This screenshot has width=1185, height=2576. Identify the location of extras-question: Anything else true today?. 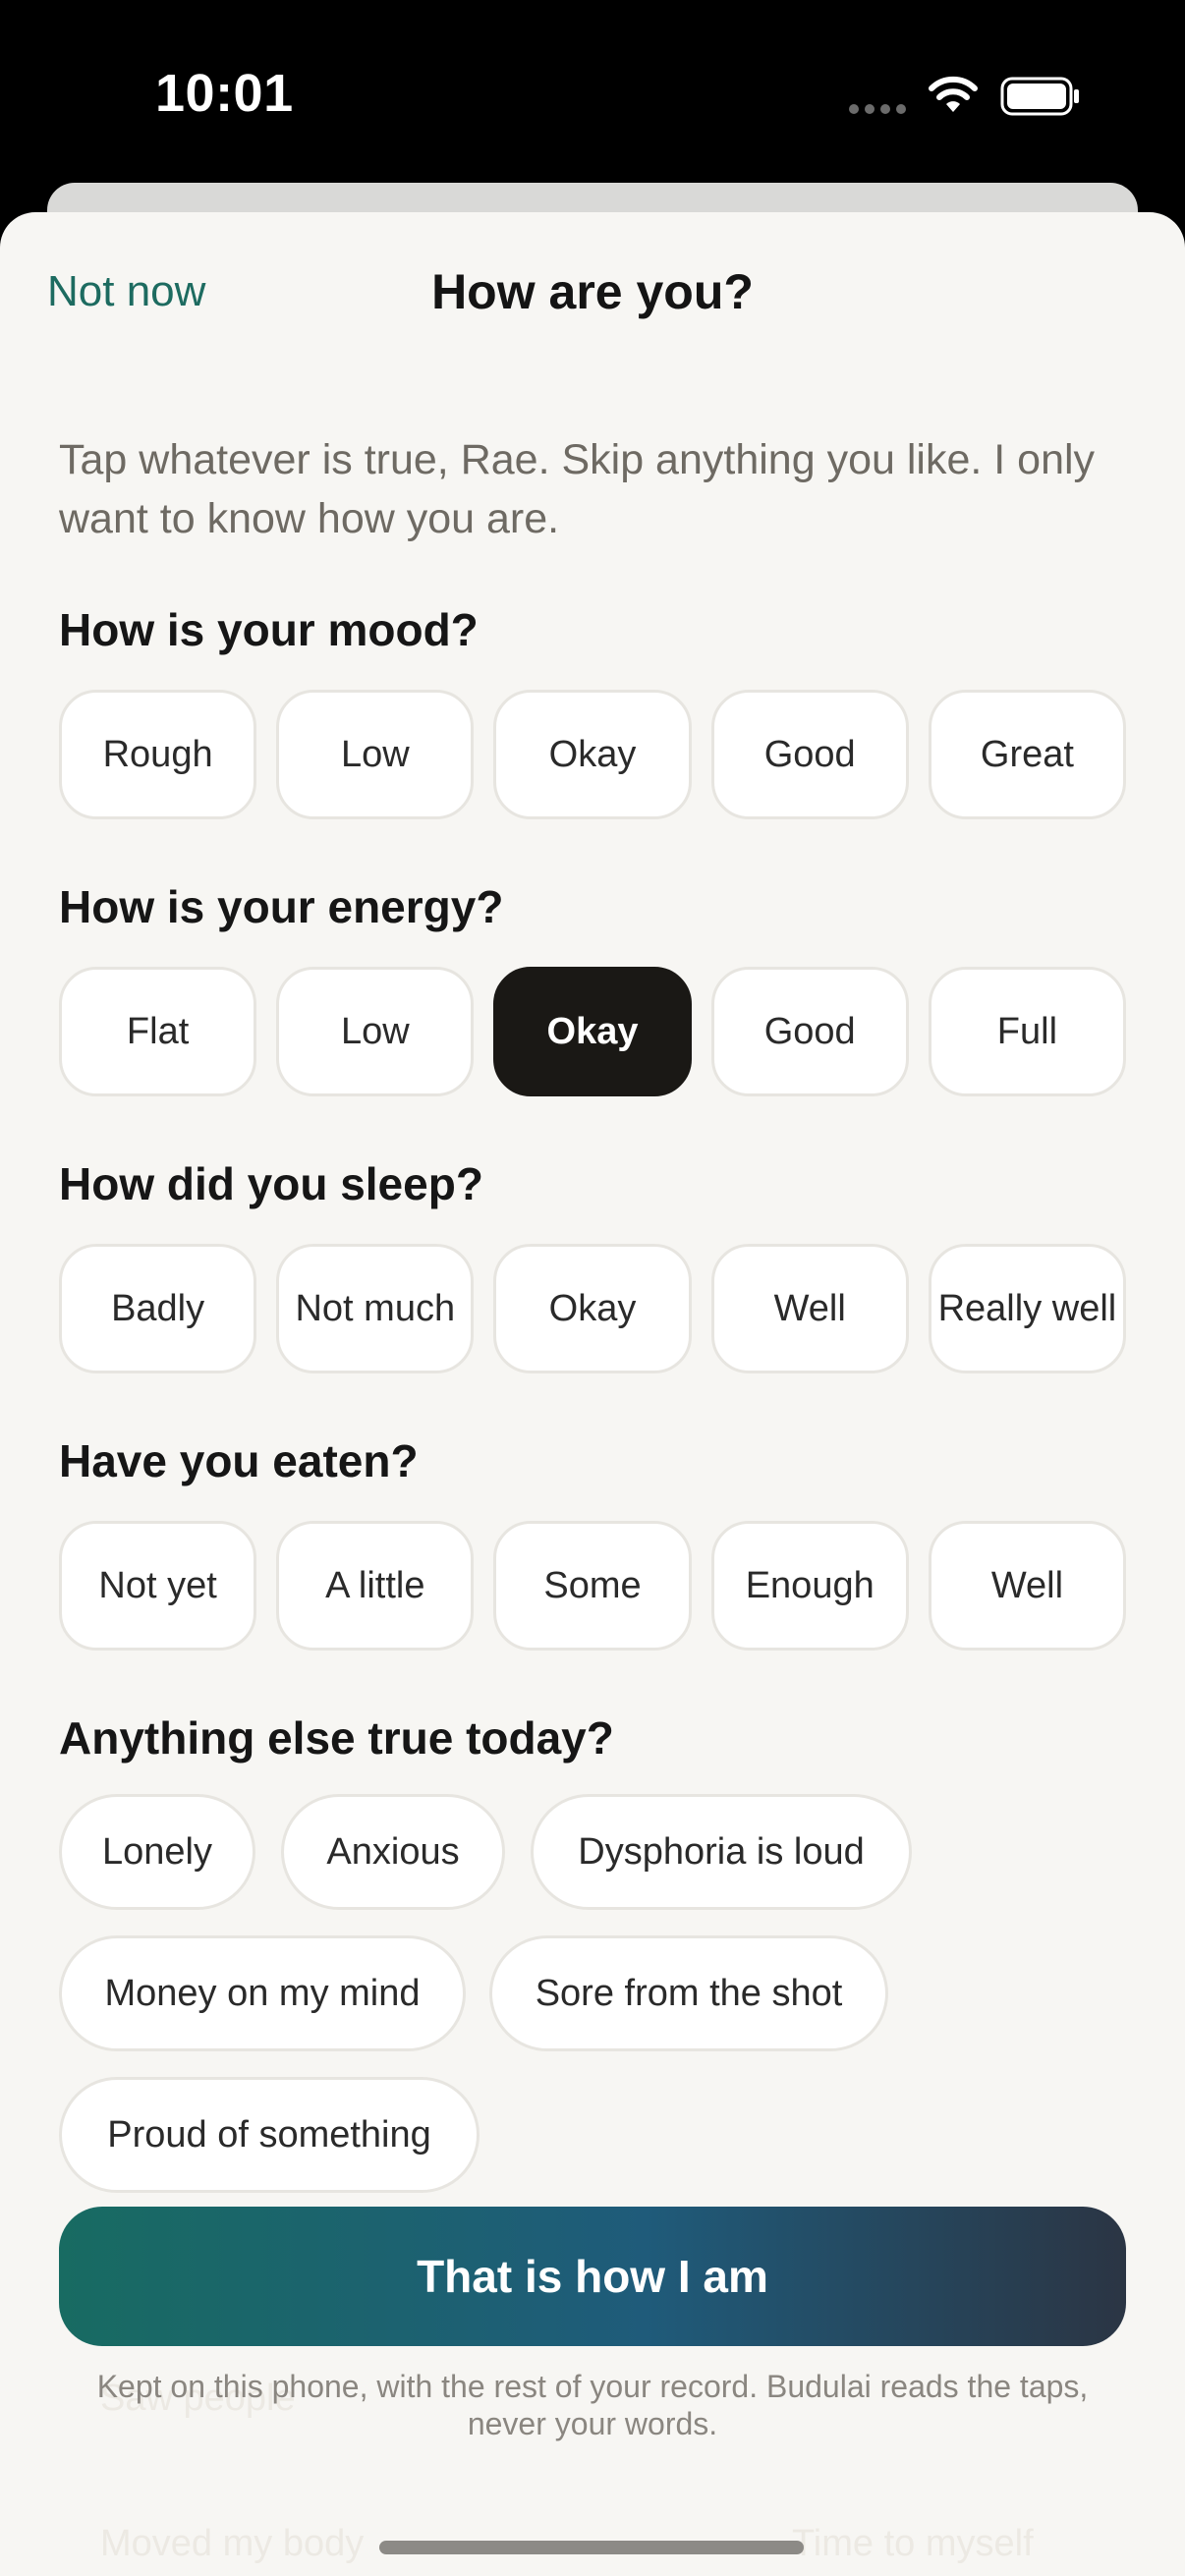
(337, 1738).